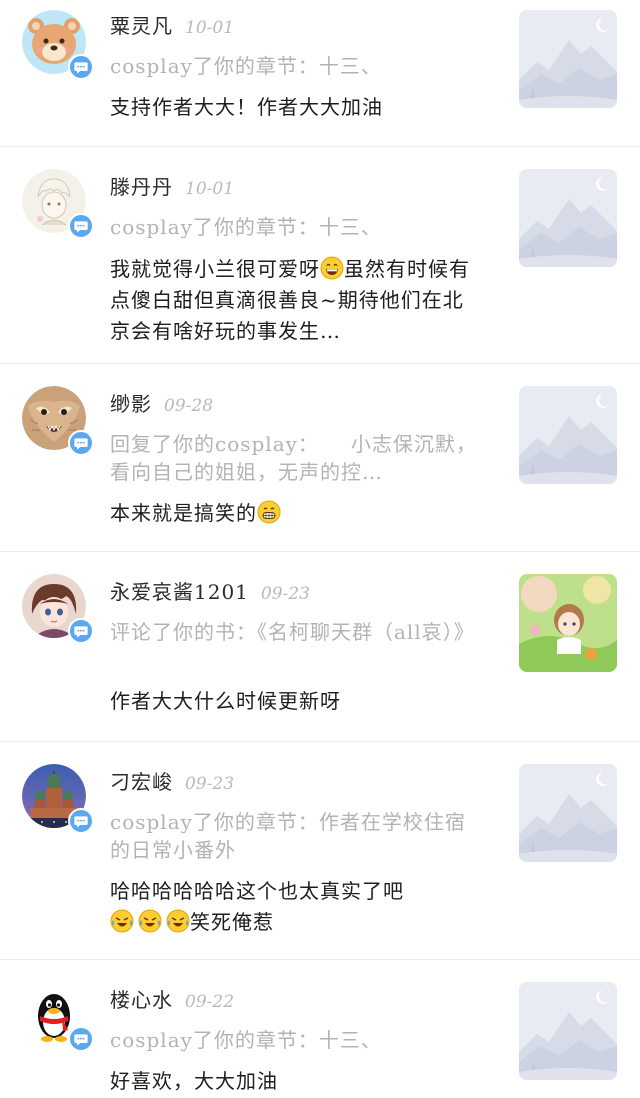 The image size is (640, 1098). What do you see at coordinates (246, 107) in the screenshot?
I see `comment-text: 支持作者大大！作者大大加油` at bounding box center [246, 107].